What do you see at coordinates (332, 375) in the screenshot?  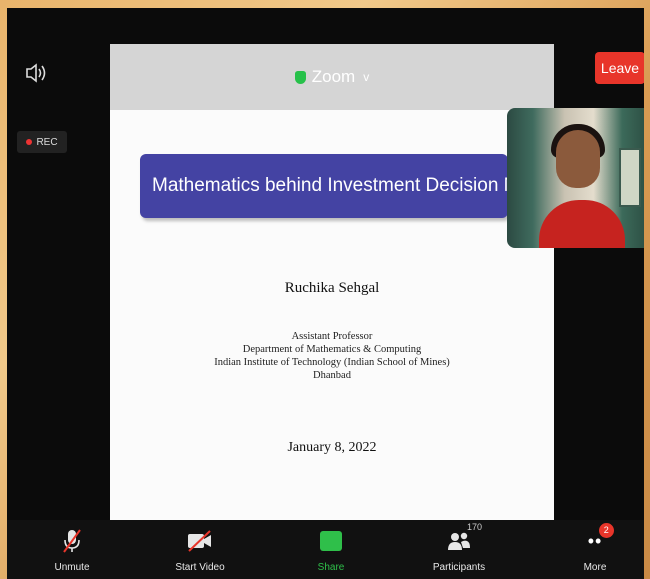 I see `affiliation-line: Dhanbad` at bounding box center [332, 375].